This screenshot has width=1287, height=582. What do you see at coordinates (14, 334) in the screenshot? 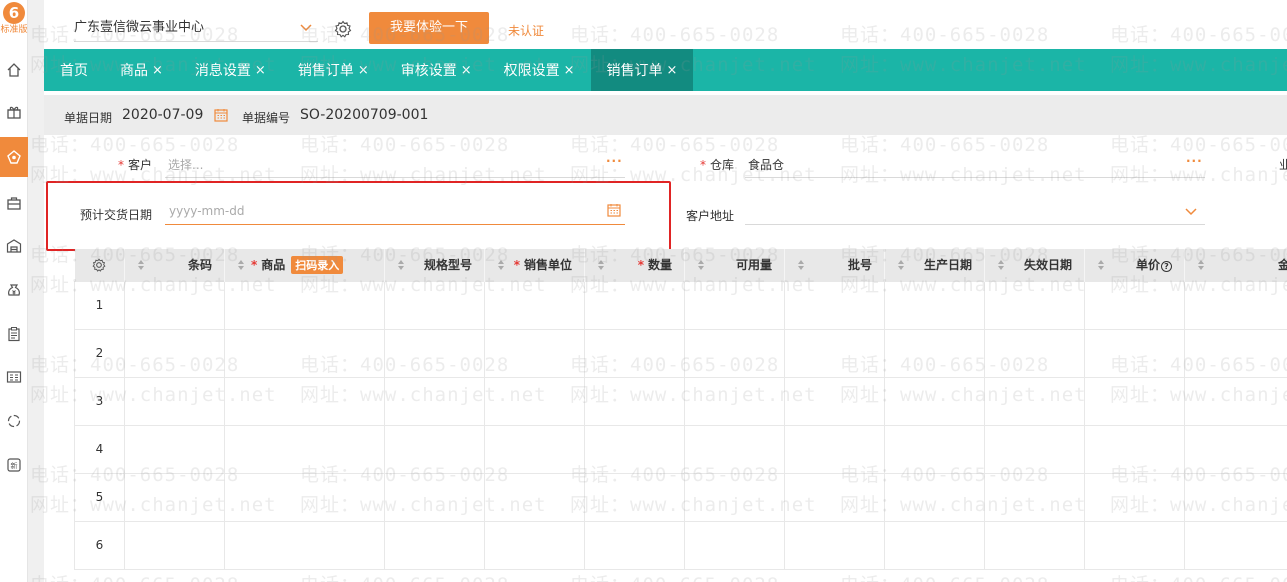
I see `sidebar-item-report` at bounding box center [14, 334].